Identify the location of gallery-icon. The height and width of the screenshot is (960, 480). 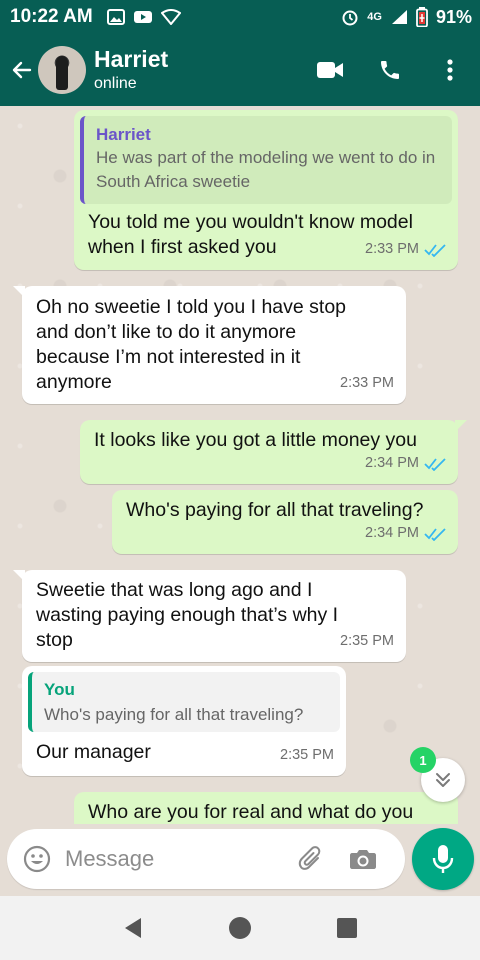
(115, 17).